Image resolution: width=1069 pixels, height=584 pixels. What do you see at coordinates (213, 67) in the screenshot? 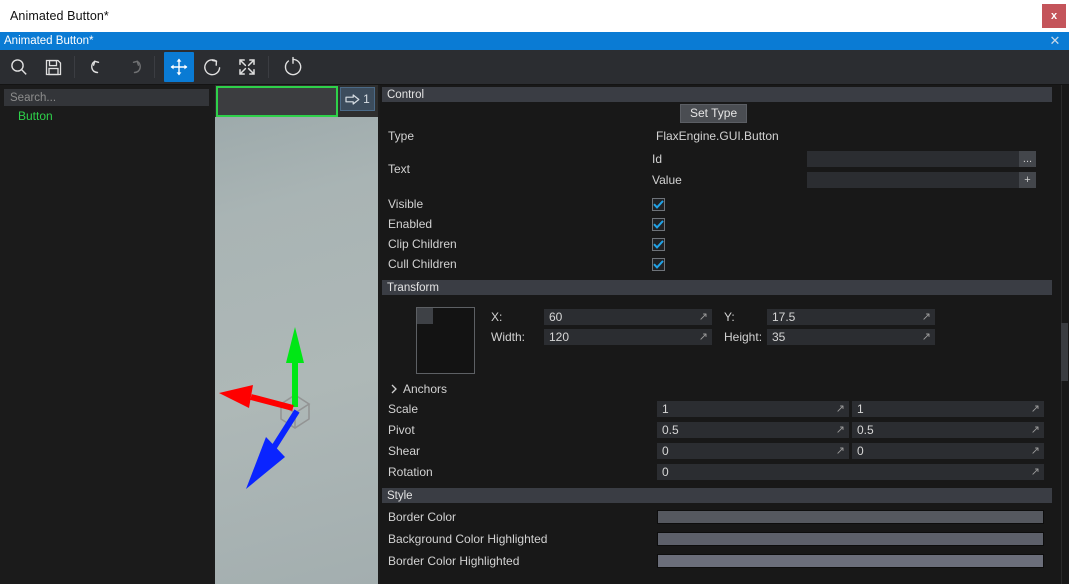
I see `rotate-gizmo-icon` at bounding box center [213, 67].